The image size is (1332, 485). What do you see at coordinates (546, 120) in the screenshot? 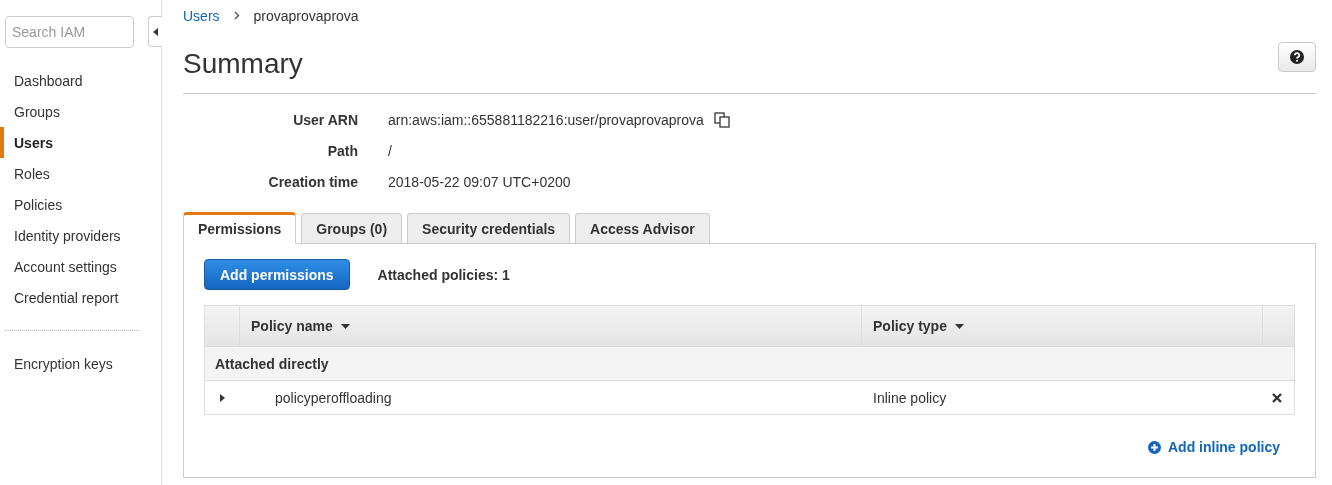
I see `field-value: arn:aws:iam::655881182216:user/provaprovaprova` at bounding box center [546, 120].